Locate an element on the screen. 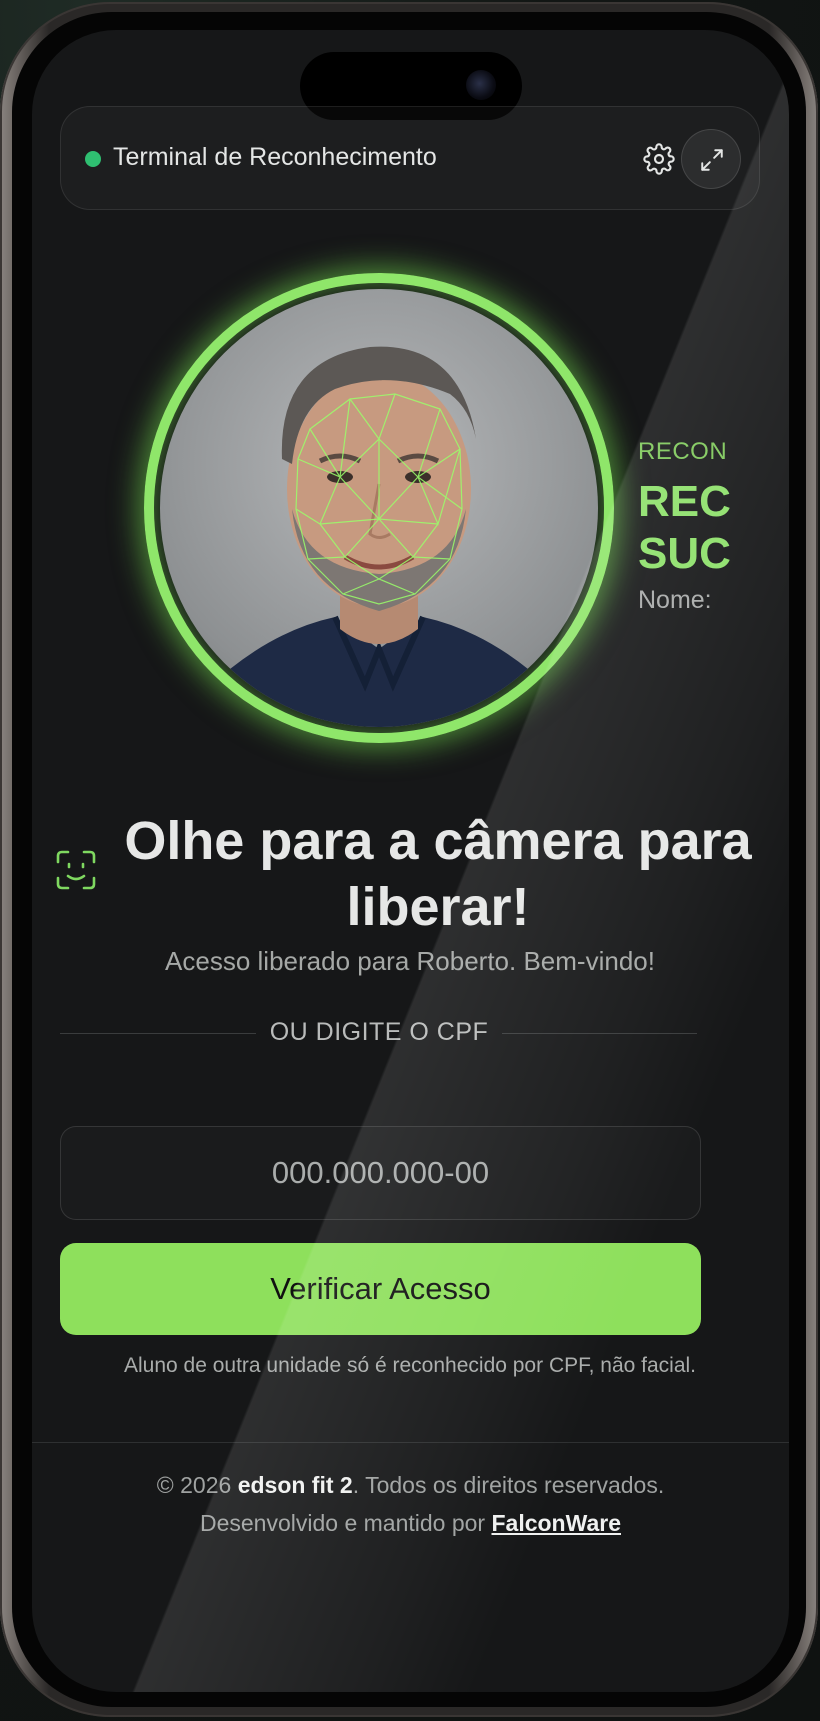 This screenshot has width=820, height=1721. settings-button is located at coordinates (659, 159).